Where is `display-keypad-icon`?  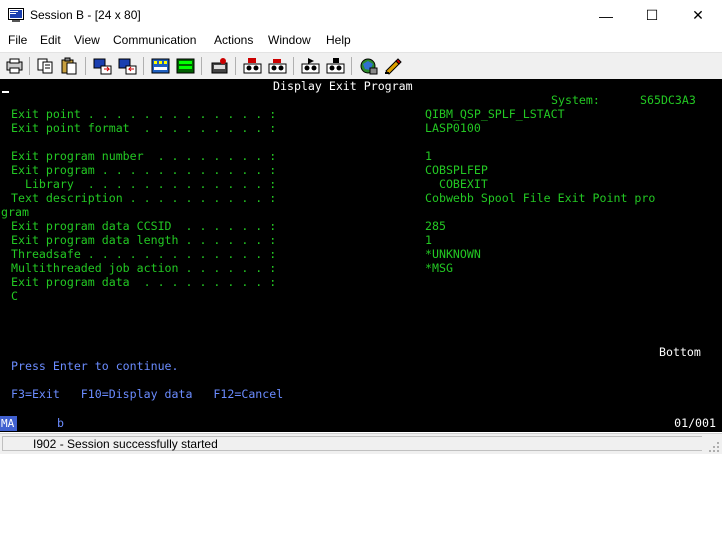
display-keypad-icon is located at coordinates (160, 66).